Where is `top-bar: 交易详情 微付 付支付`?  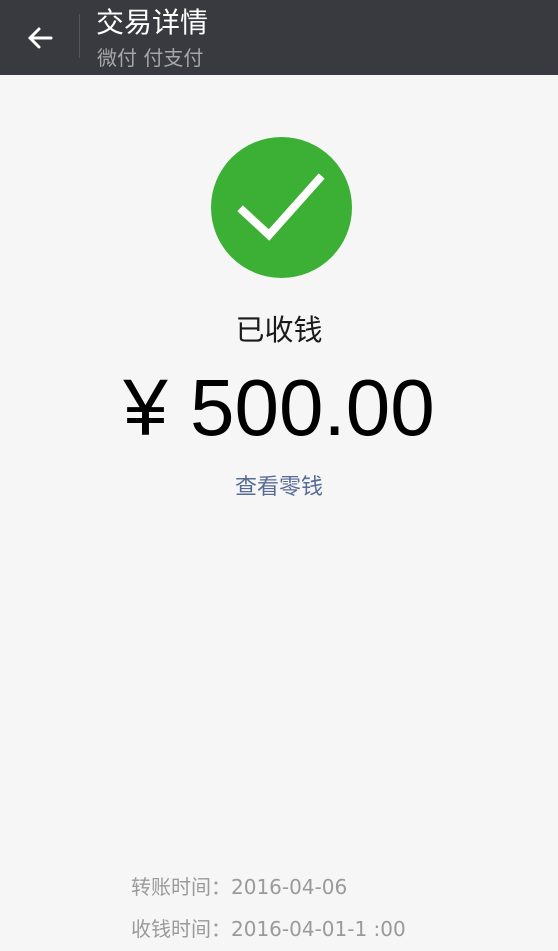
top-bar: 交易详情 微付 付支付 is located at coordinates (279, 37).